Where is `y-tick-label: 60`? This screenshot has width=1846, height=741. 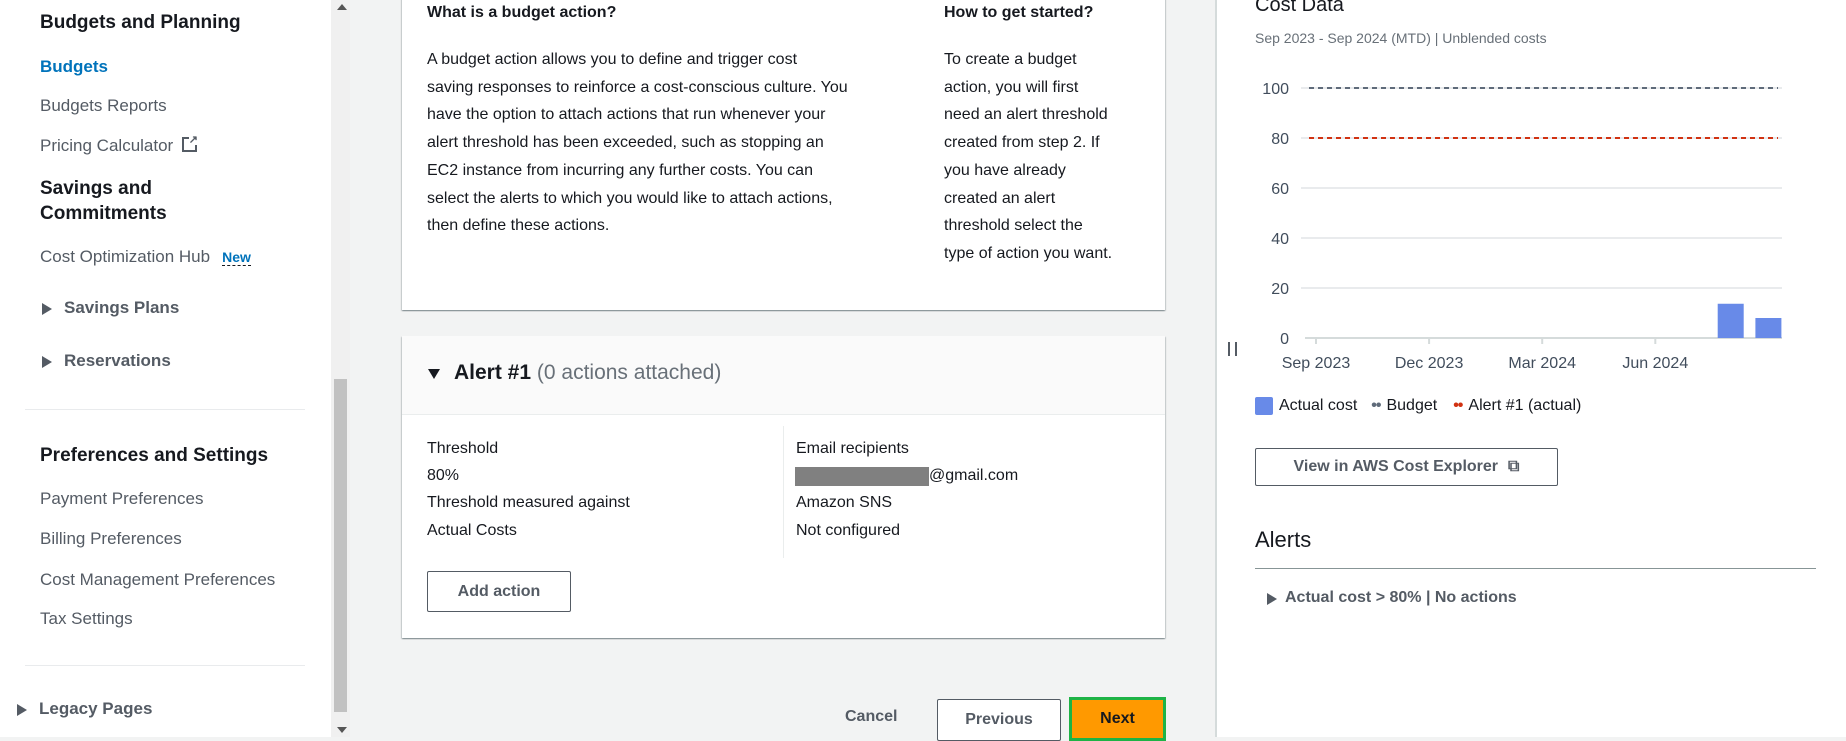 y-tick-label: 60 is located at coordinates (1280, 189).